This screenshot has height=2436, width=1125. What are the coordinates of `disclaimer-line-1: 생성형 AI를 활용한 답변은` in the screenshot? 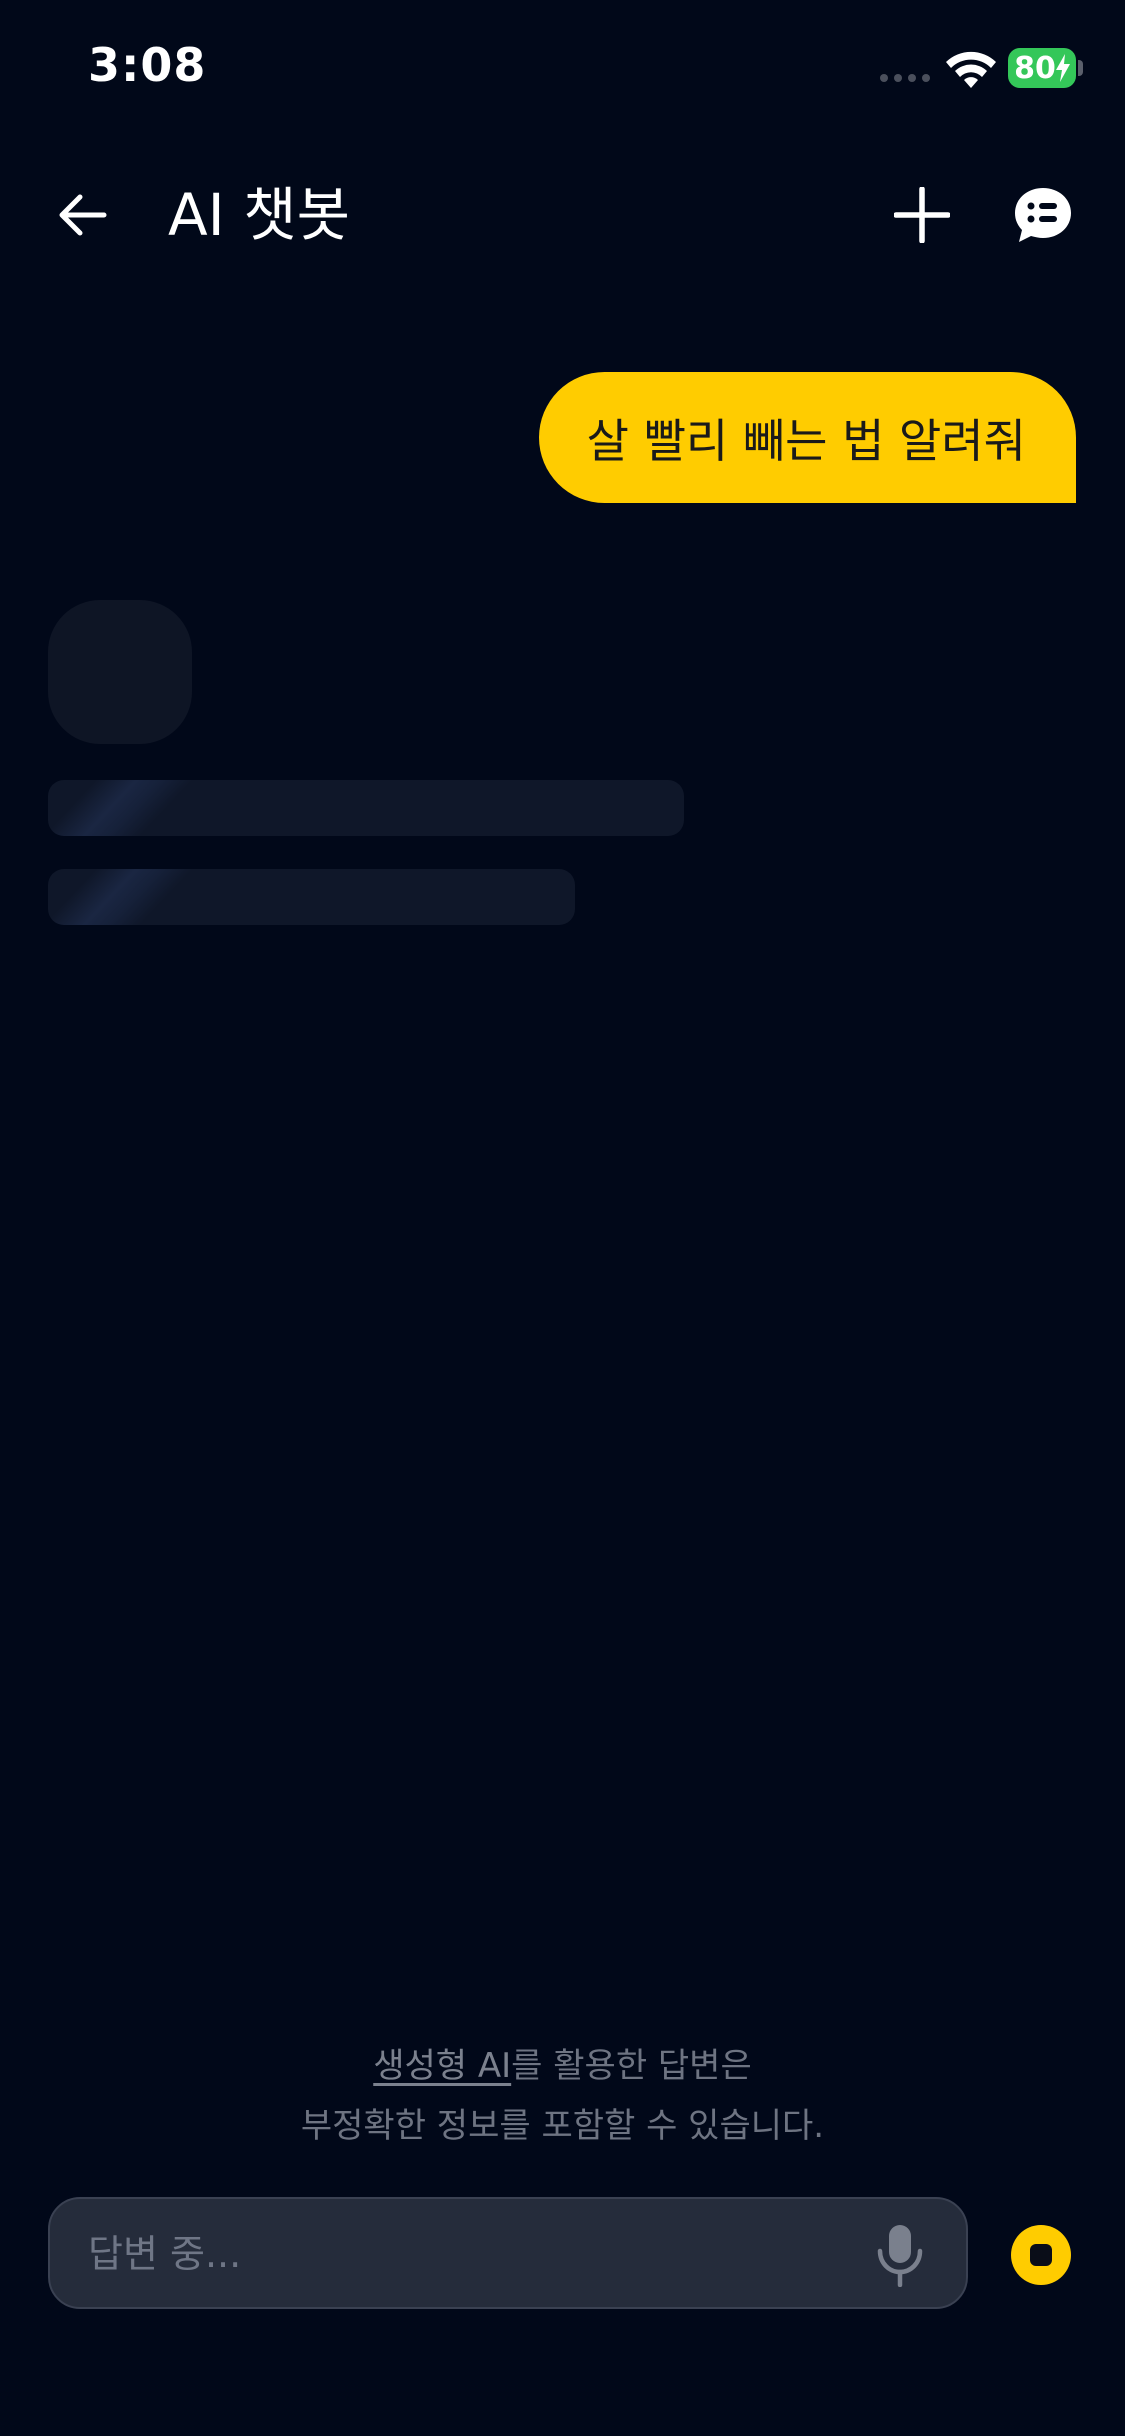 It's located at (562, 2066).